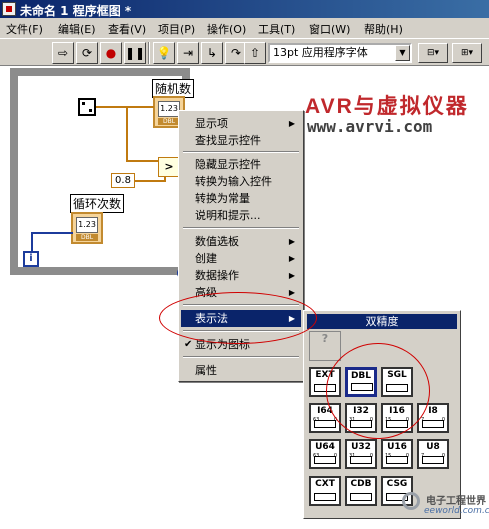 Image resolution: width=489 pixels, height=529 pixels. I want to click on compare-icon: >, so click(169, 167).